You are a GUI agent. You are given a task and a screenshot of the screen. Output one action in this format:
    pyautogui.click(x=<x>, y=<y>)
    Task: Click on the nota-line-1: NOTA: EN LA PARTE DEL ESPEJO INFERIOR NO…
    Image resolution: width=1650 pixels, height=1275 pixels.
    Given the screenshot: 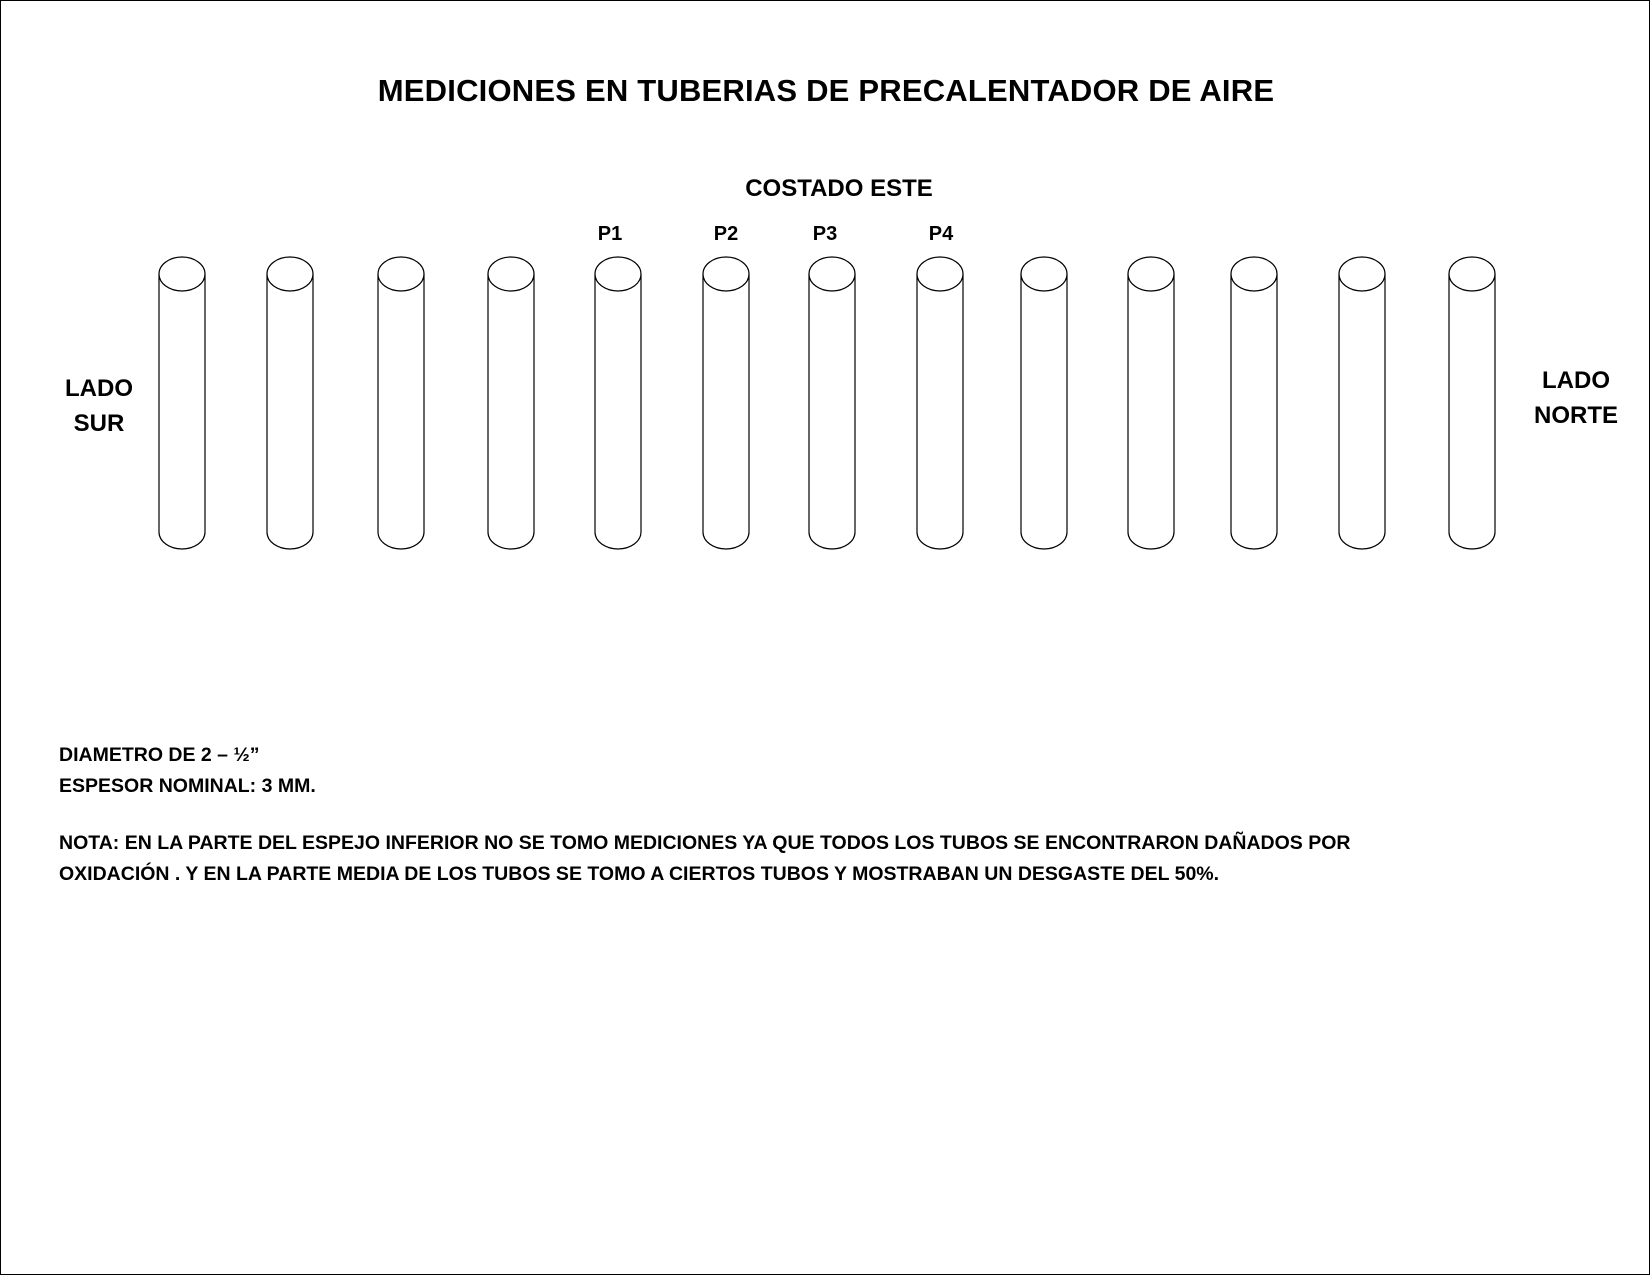 What is the action you would take?
    pyautogui.click(x=705, y=843)
    